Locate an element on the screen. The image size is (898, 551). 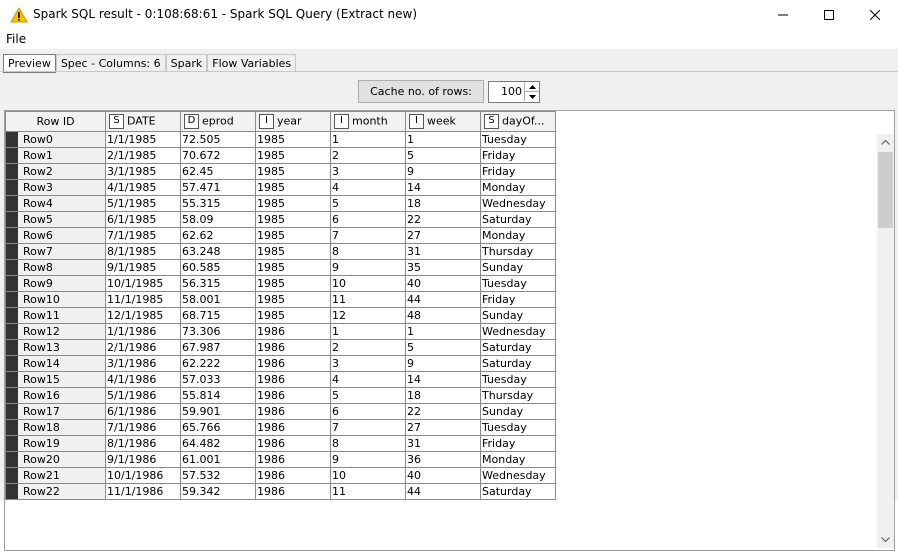
column-header-week: Iweek is located at coordinates (443, 121).